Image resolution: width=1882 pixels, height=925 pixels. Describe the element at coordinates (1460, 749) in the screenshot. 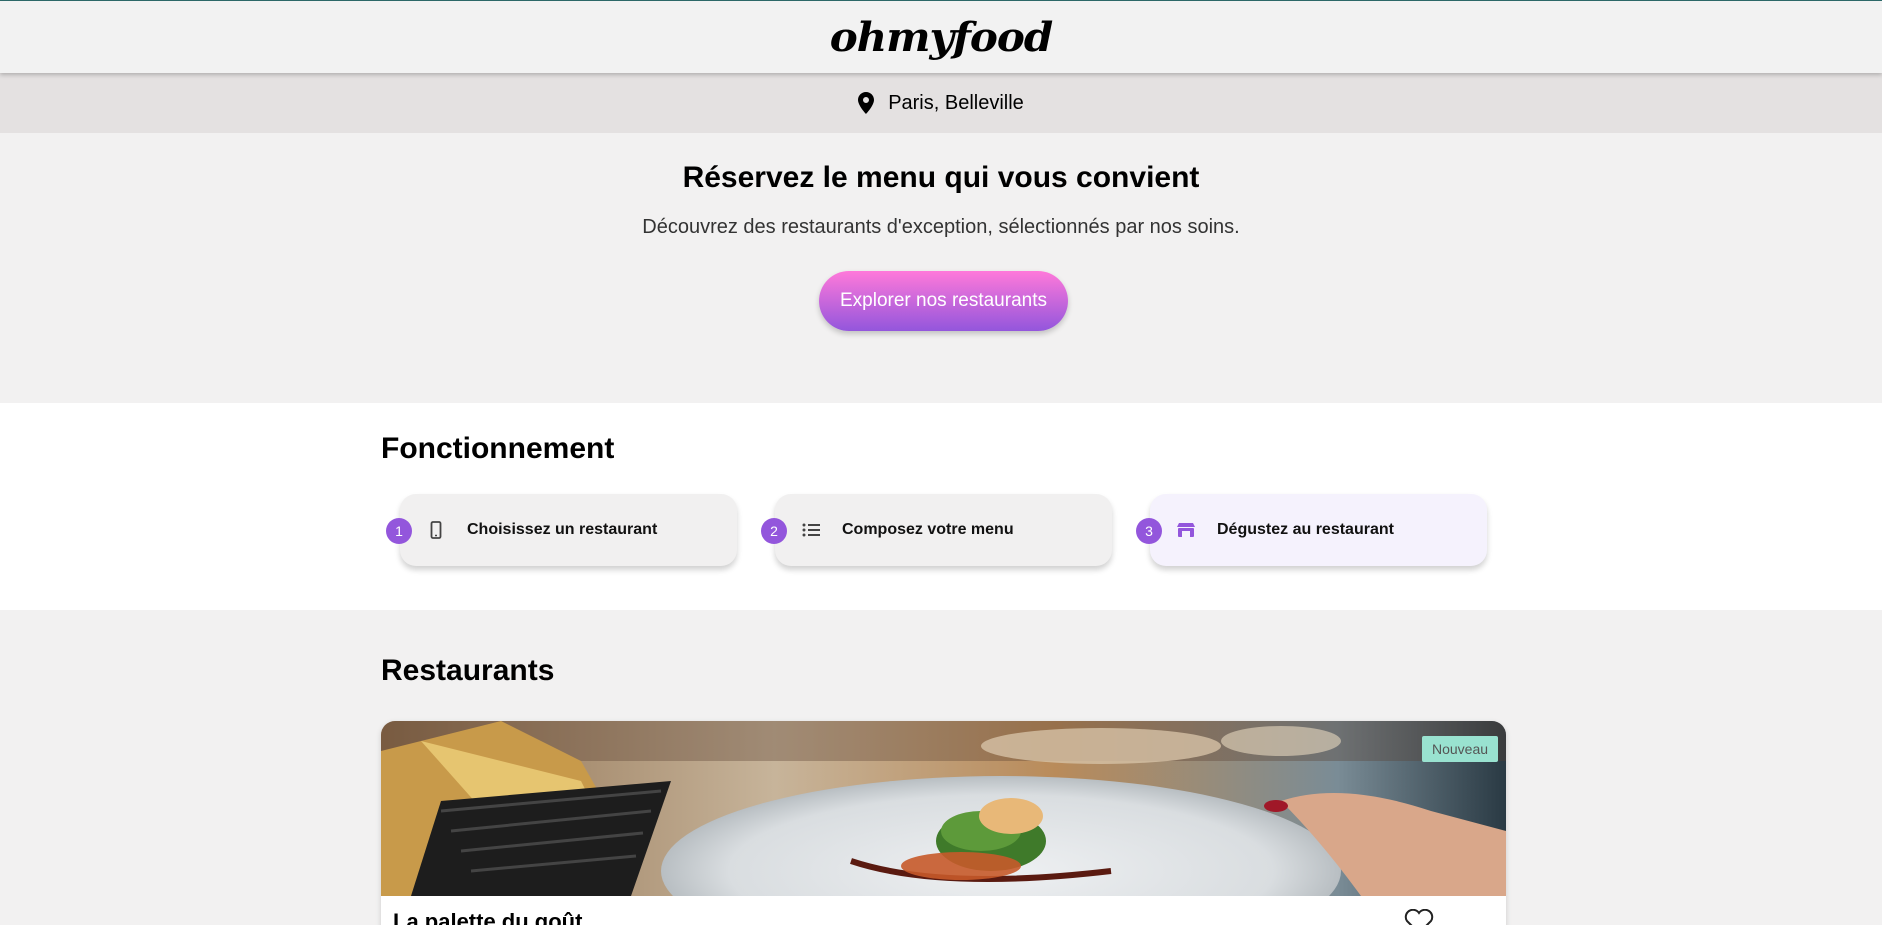

I see `new-badge: Nouveau` at that location.